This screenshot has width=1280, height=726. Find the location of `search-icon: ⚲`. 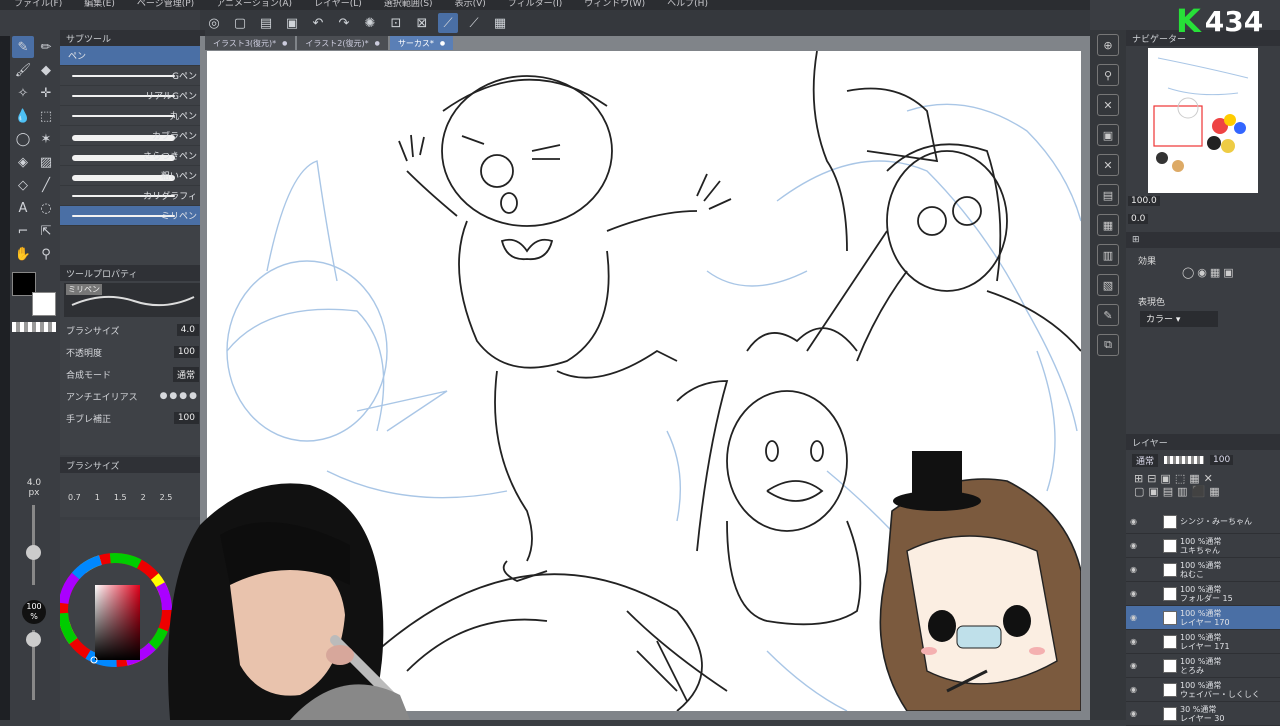

search-icon: ⚲ is located at coordinates (1108, 75).